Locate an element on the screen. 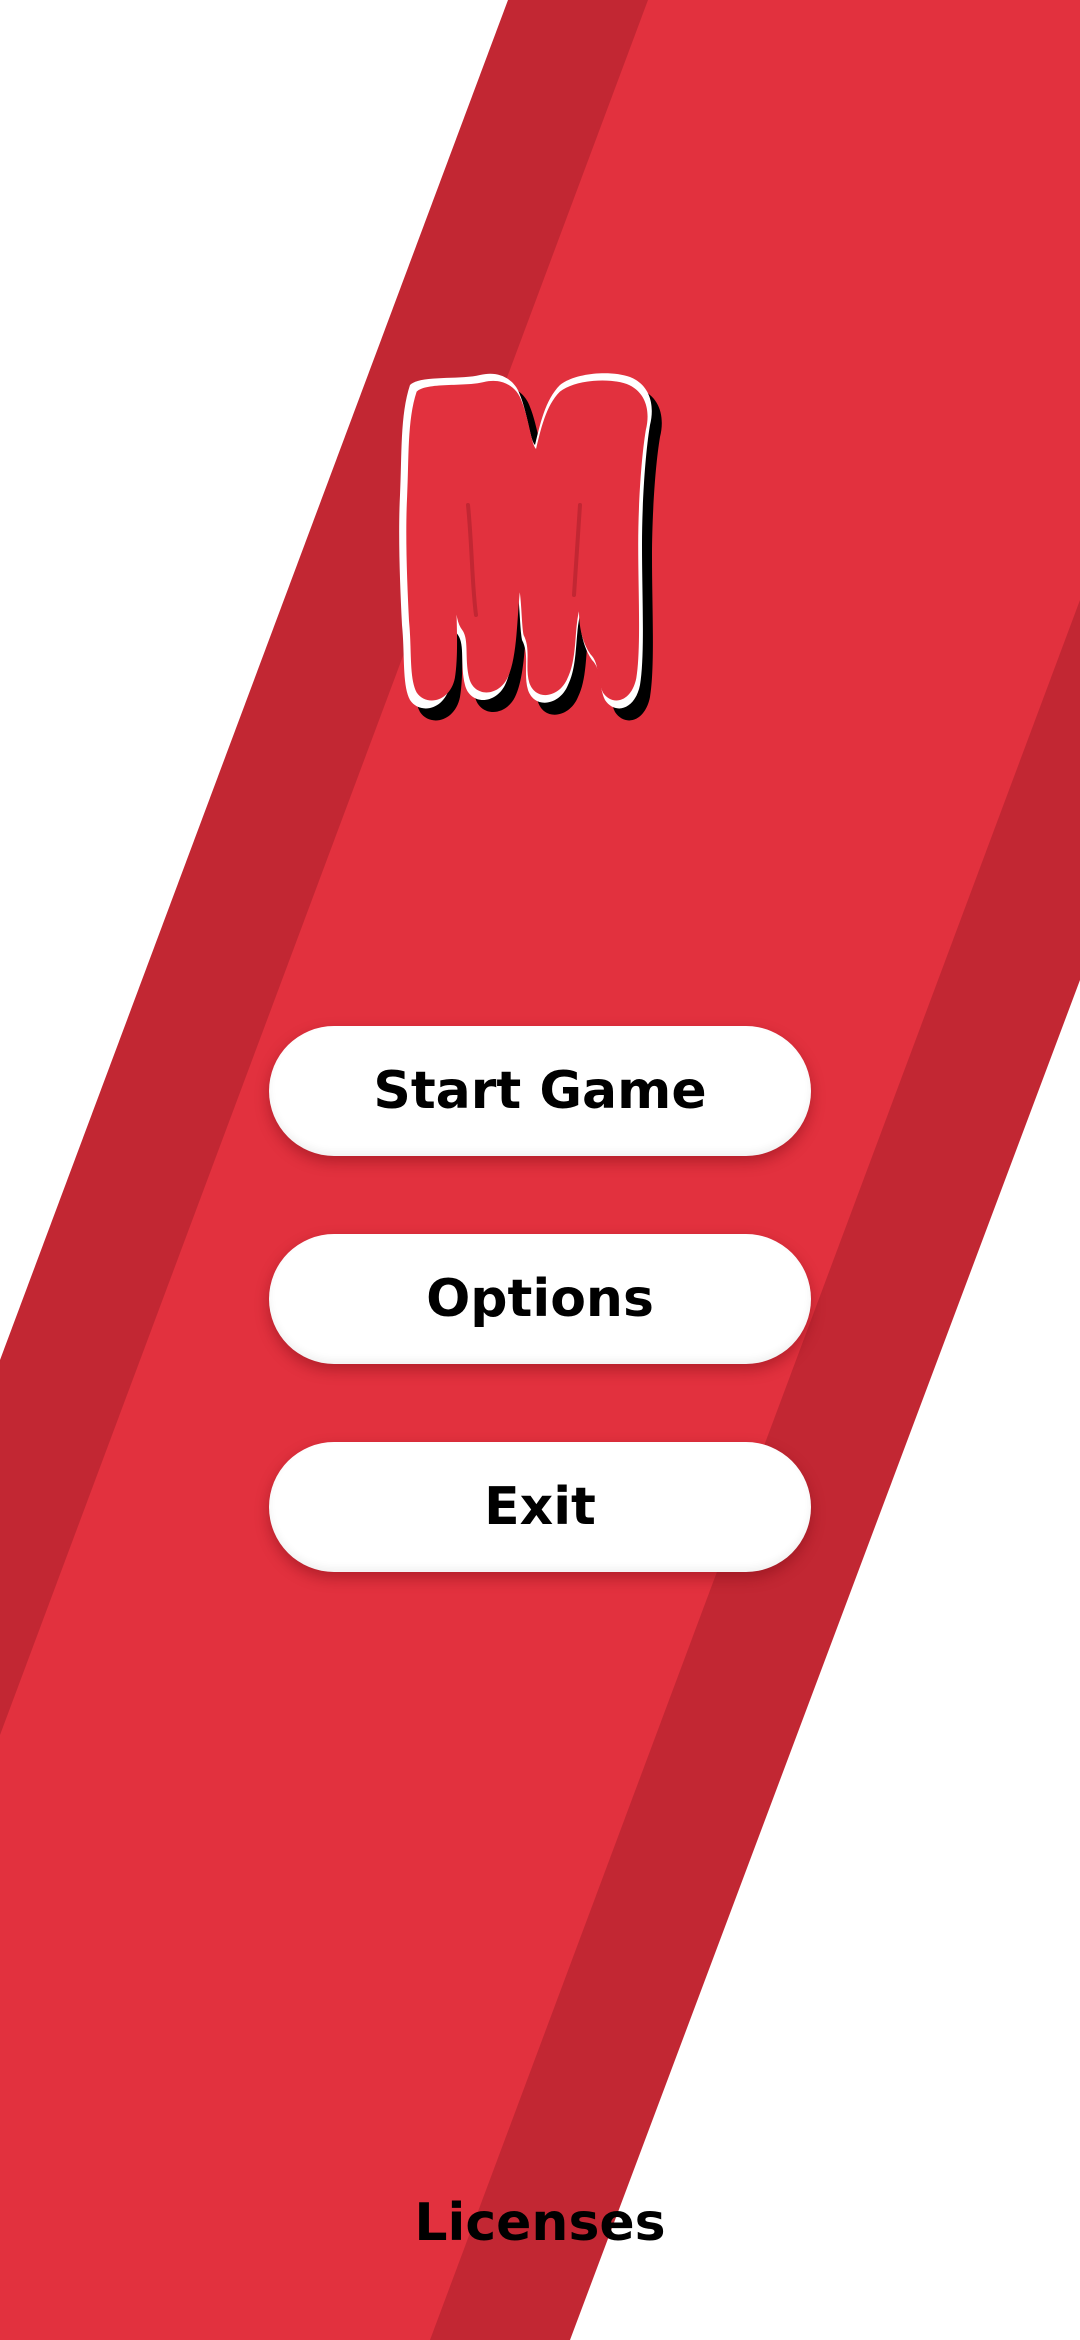 This screenshot has height=2340, width=1080. exit-button: Exit is located at coordinates (540, 1507).